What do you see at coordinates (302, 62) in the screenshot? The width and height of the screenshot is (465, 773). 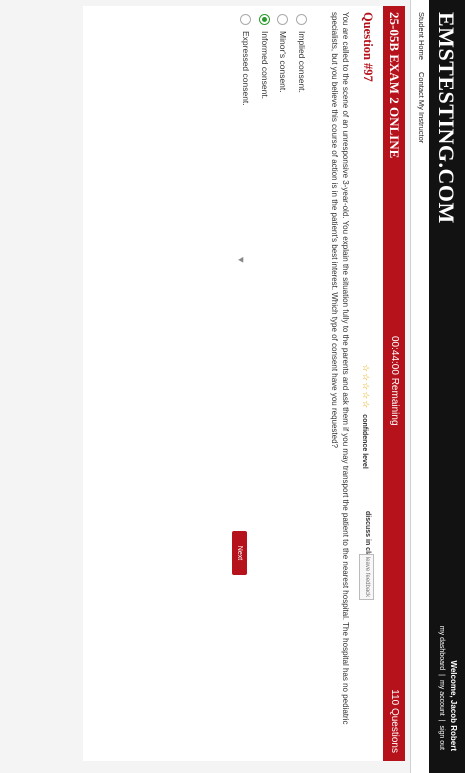 I see `option-label: Implied consent.` at bounding box center [302, 62].